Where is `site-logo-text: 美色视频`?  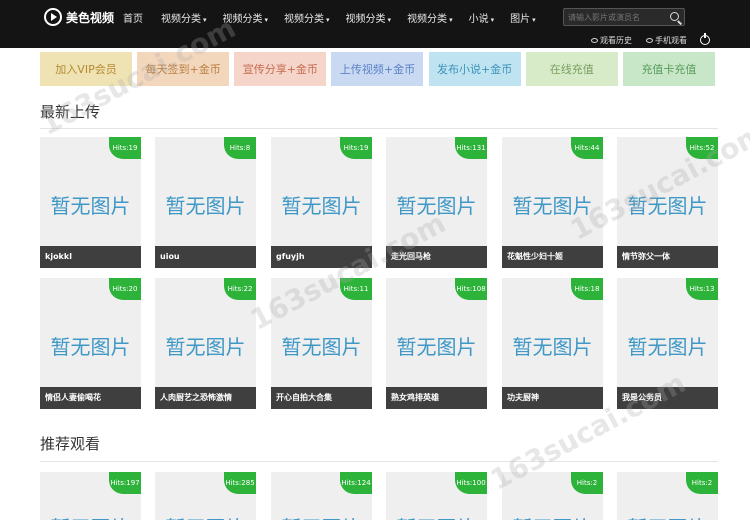 site-logo-text: 美色视频 is located at coordinates (90, 17).